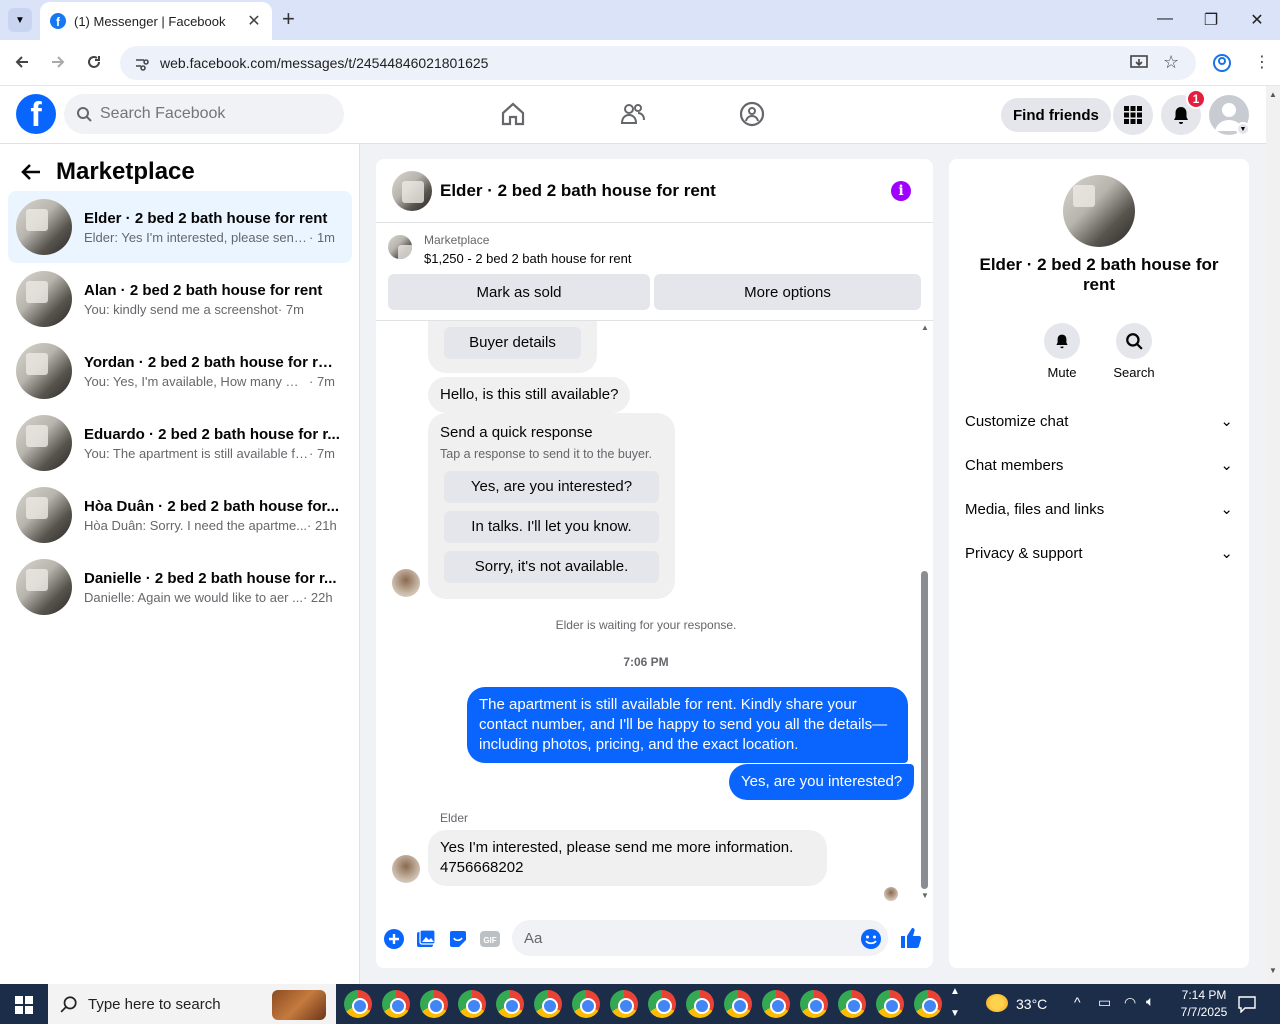  What do you see at coordinates (394, 939) in the screenshot?
I see `plus-circle-icon` at bounding box center [394, 939].